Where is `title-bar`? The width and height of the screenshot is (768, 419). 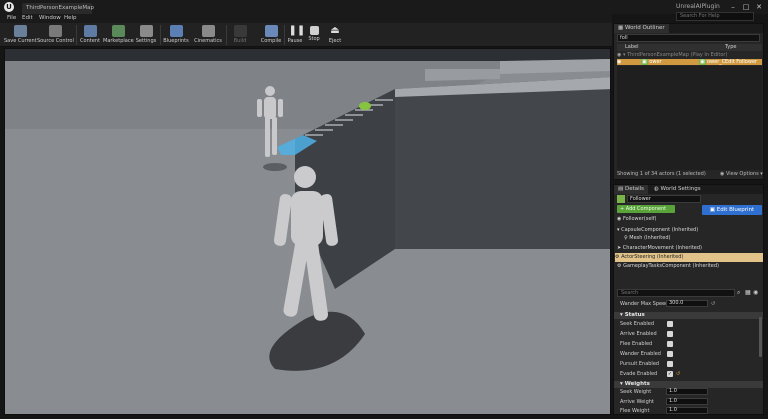
title-bar is located at coordinates (384, 7).